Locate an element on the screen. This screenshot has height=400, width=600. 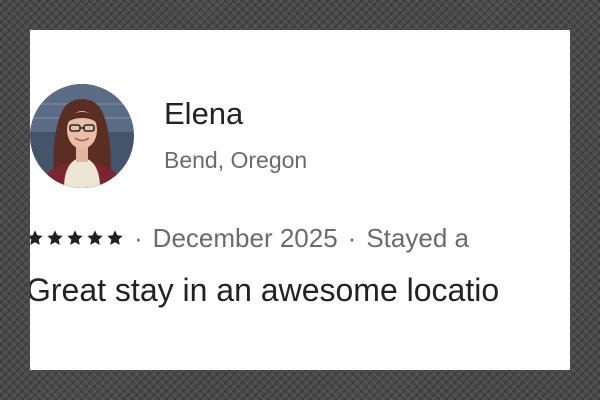
review-meta: · December 2025 · Stayed a is located at coordinates (249, 238).